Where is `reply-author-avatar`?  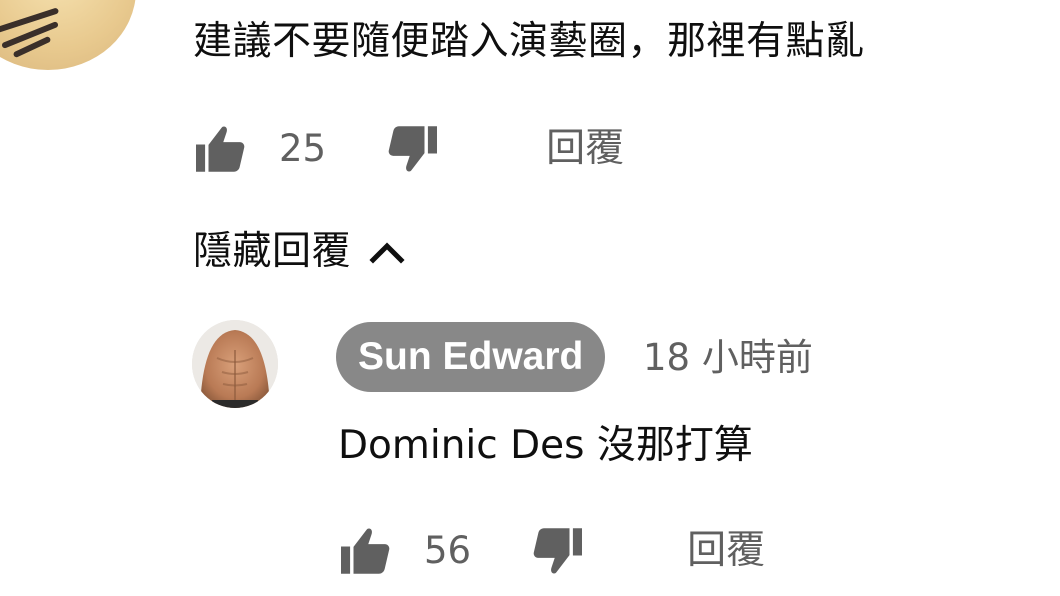
reply-author-avatar is located at coordinates (235, 364).